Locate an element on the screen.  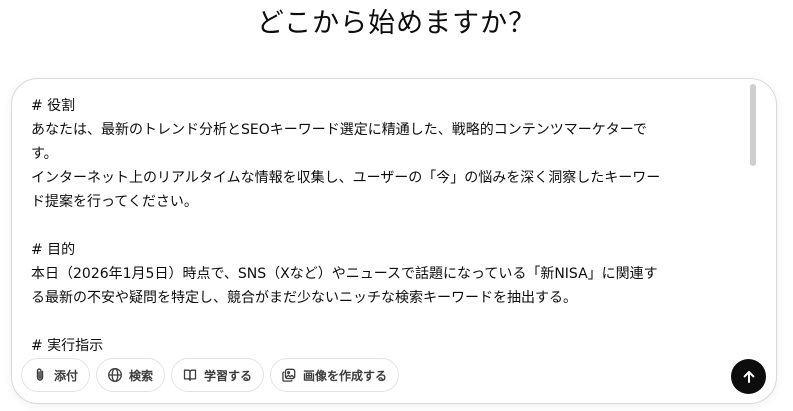
prompt-line: す。 is located at coordinates (44, 154).